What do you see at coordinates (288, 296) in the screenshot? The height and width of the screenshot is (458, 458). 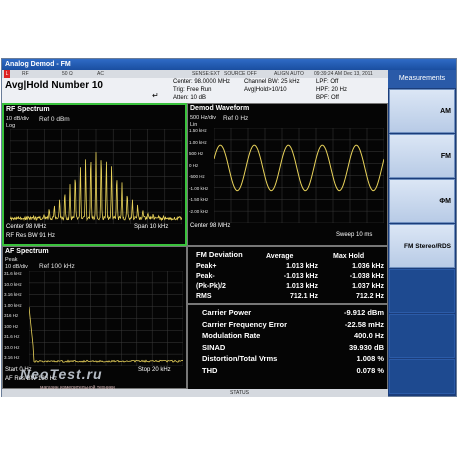 I see `fm-row-average: 712.1 Hz` at bounding box center [288, 296].